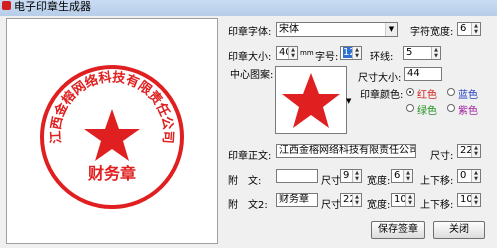  Describe the element at coordinates (398, 230) in the screenshot. I see `save-seal-button: 保存签章` at that location.